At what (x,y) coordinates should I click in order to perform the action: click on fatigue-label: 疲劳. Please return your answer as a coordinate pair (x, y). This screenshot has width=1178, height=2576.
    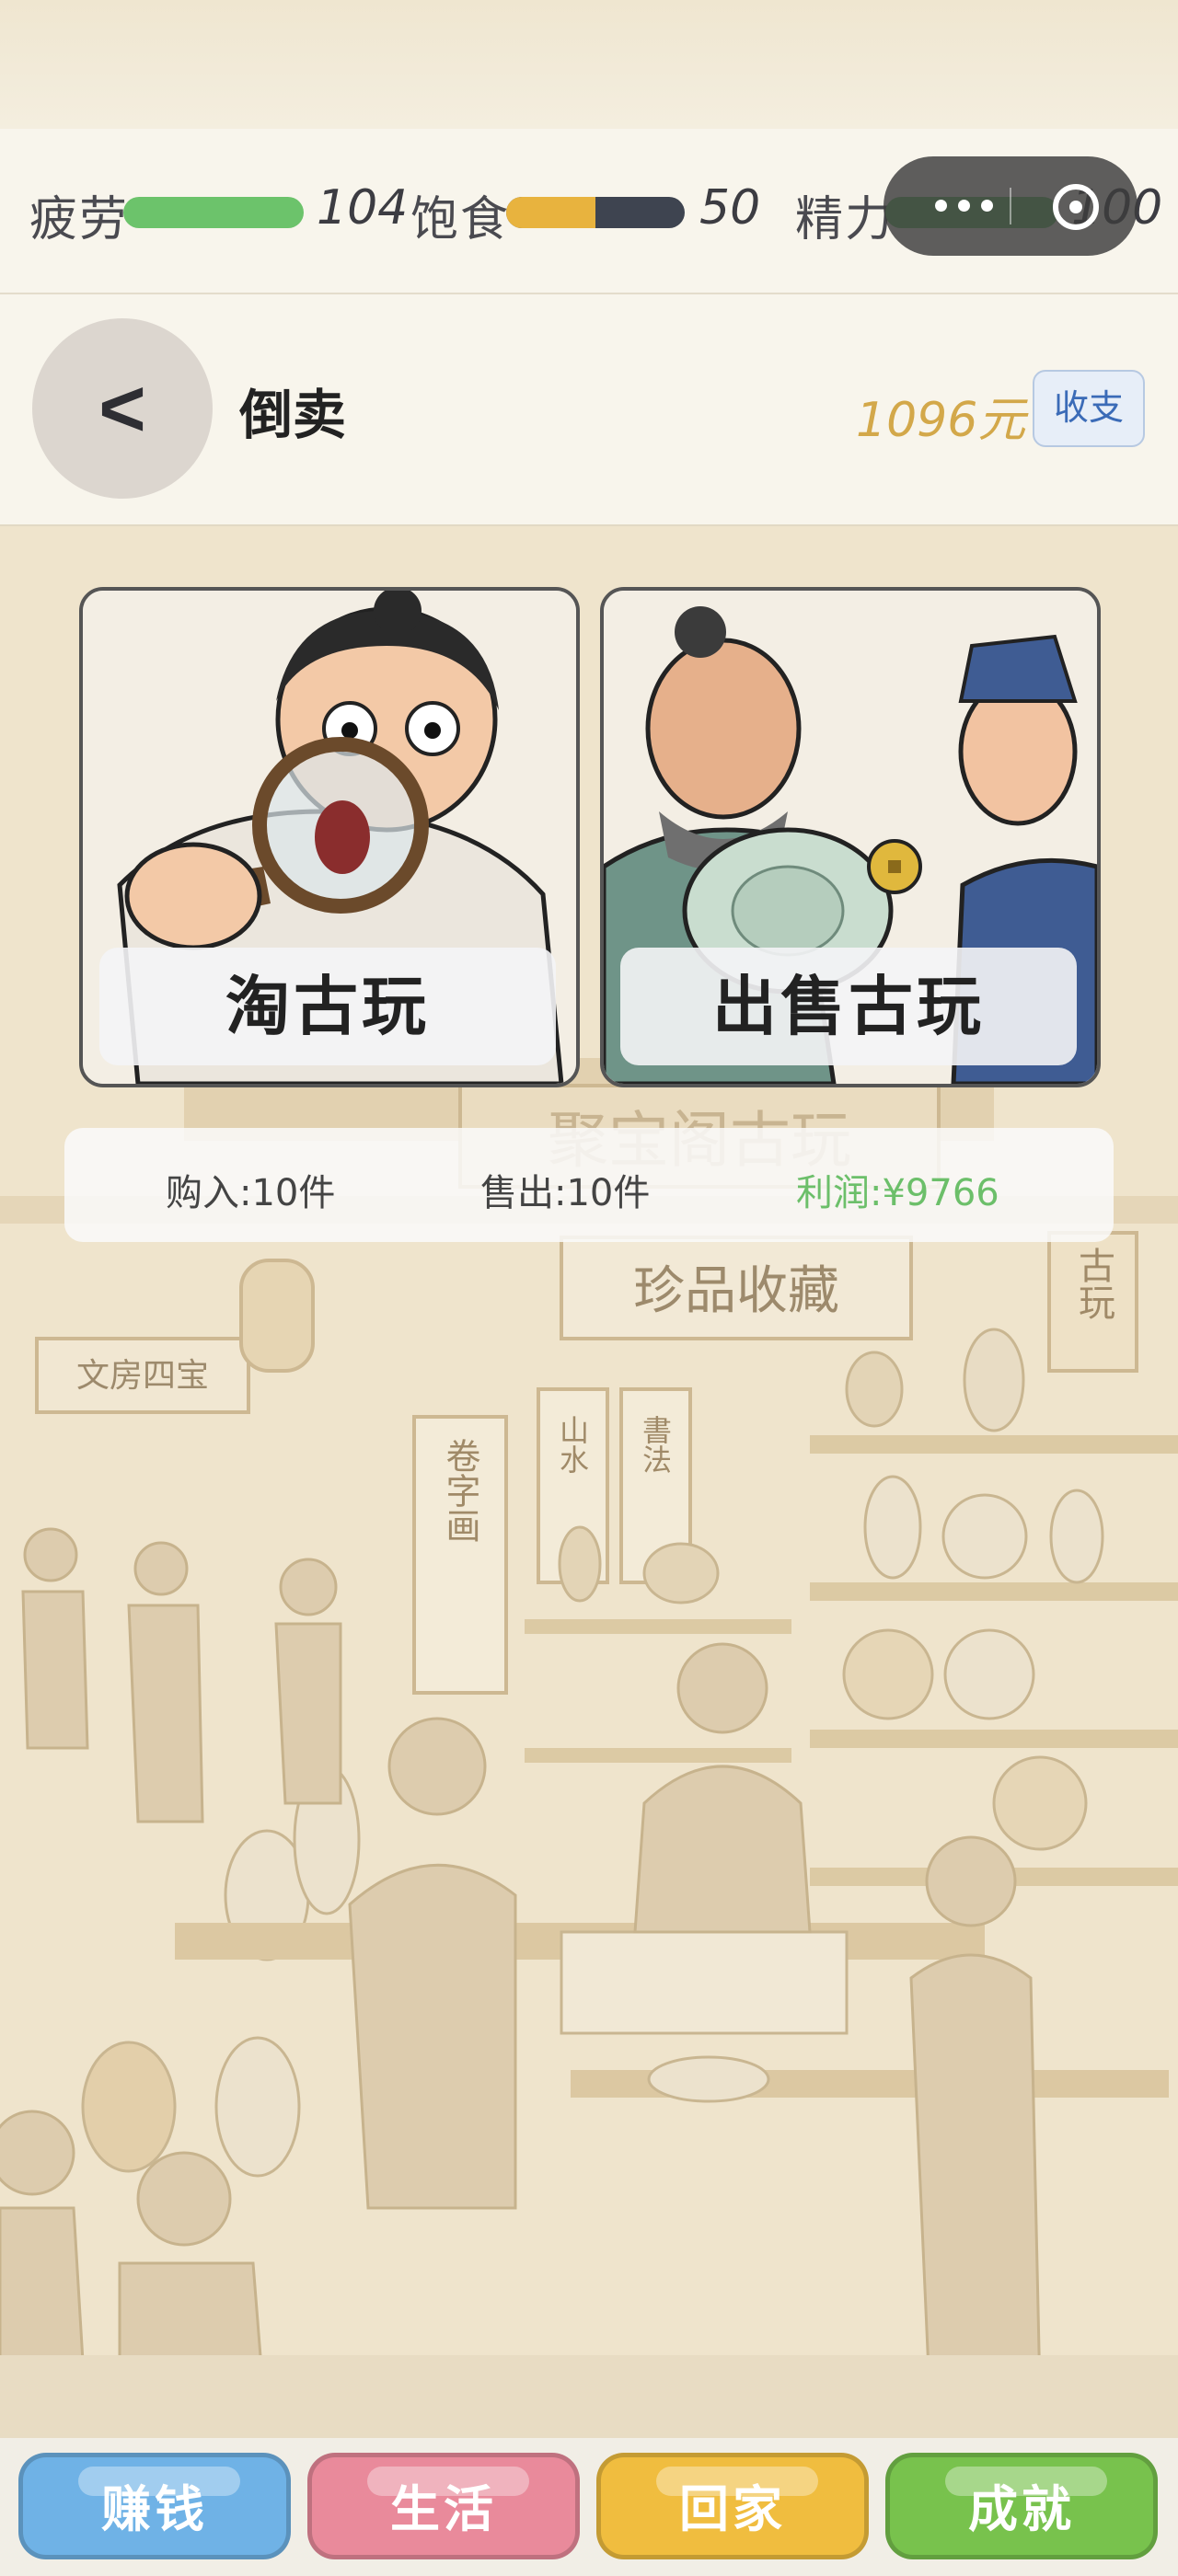
    Looking at the image, I should click on (79, 219).